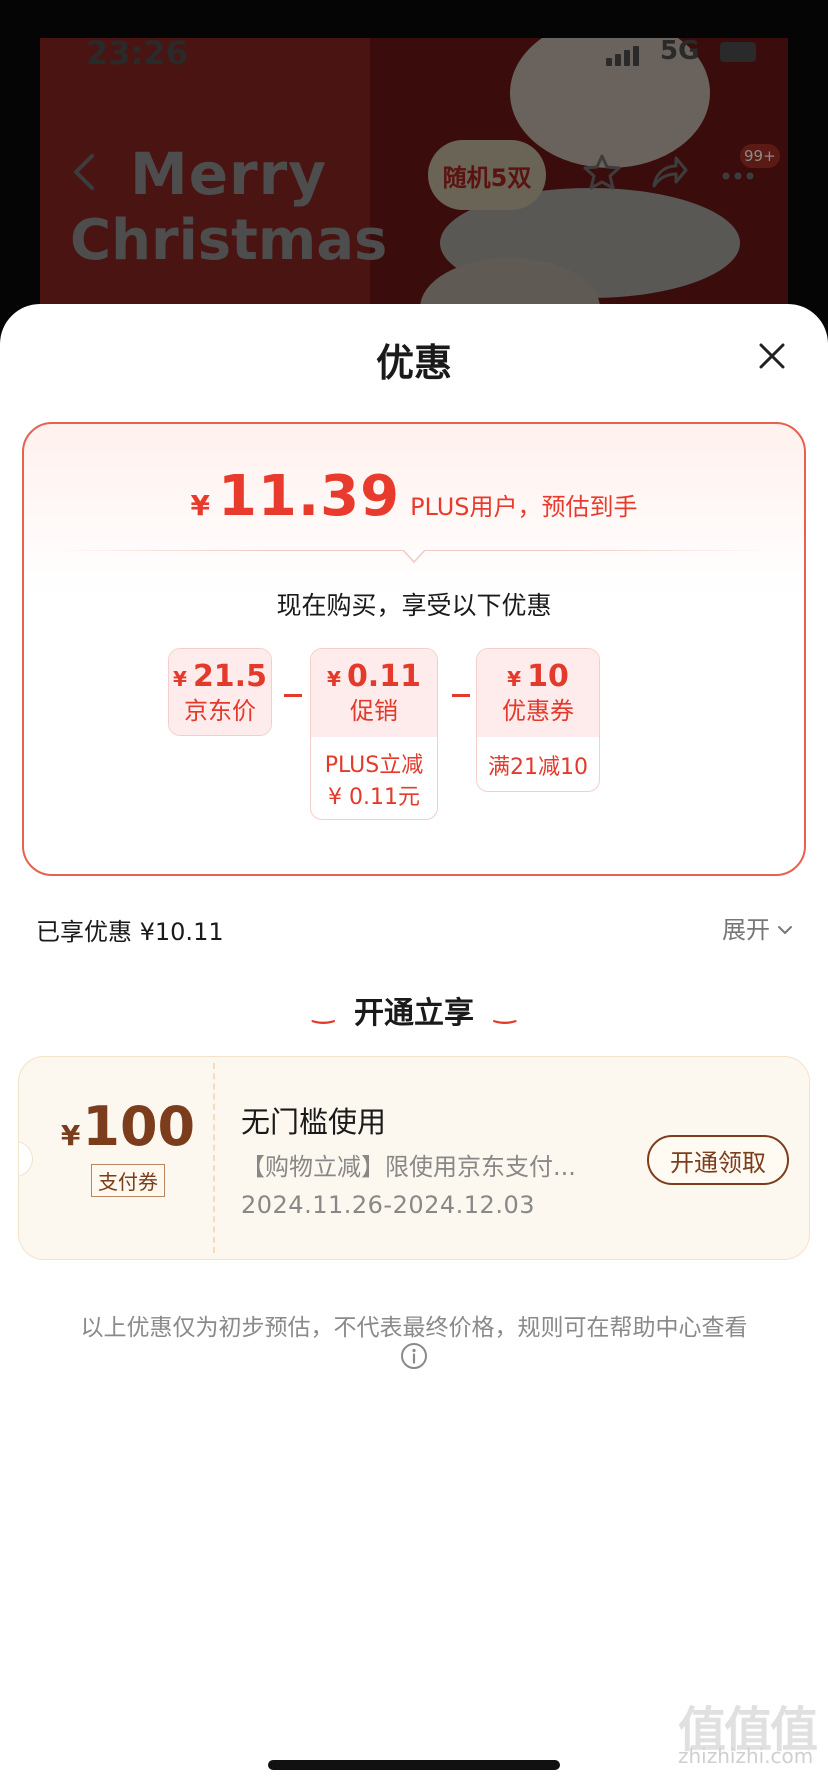 Image resolution: width=828 pixels, height=1792 pixels. Describe the element at coordinates (214, 1158) in the screenshot. I see `coupon-separator` at that location.